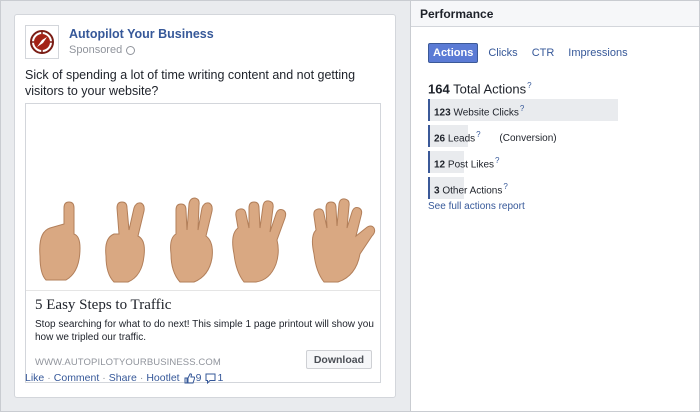 This screenshot has height=412, width=700. I want to click on action-label: Leads, so click(461, 139).